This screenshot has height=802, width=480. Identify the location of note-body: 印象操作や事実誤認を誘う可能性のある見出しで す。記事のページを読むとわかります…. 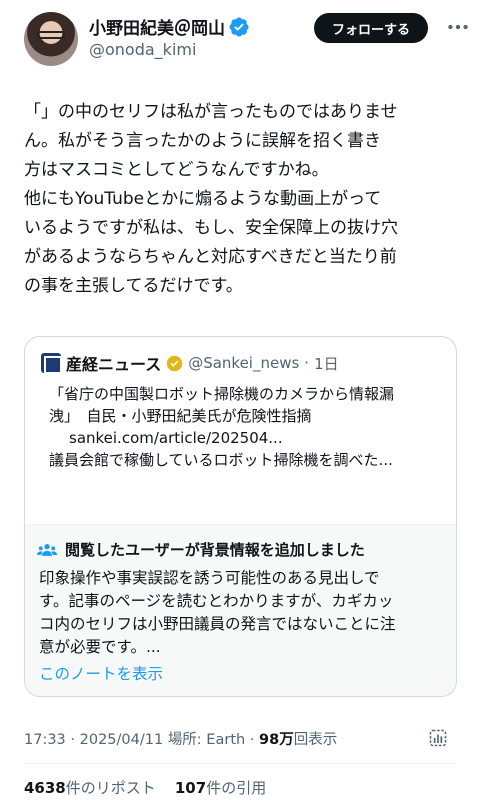
(239, 613).